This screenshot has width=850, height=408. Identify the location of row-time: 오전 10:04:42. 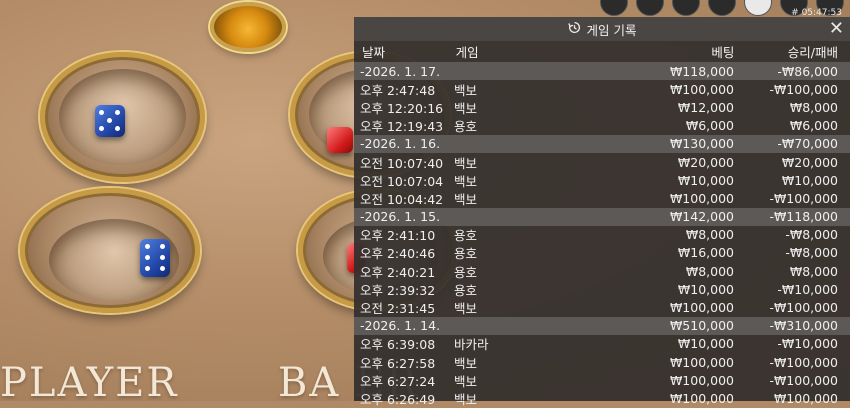
(402, 199).